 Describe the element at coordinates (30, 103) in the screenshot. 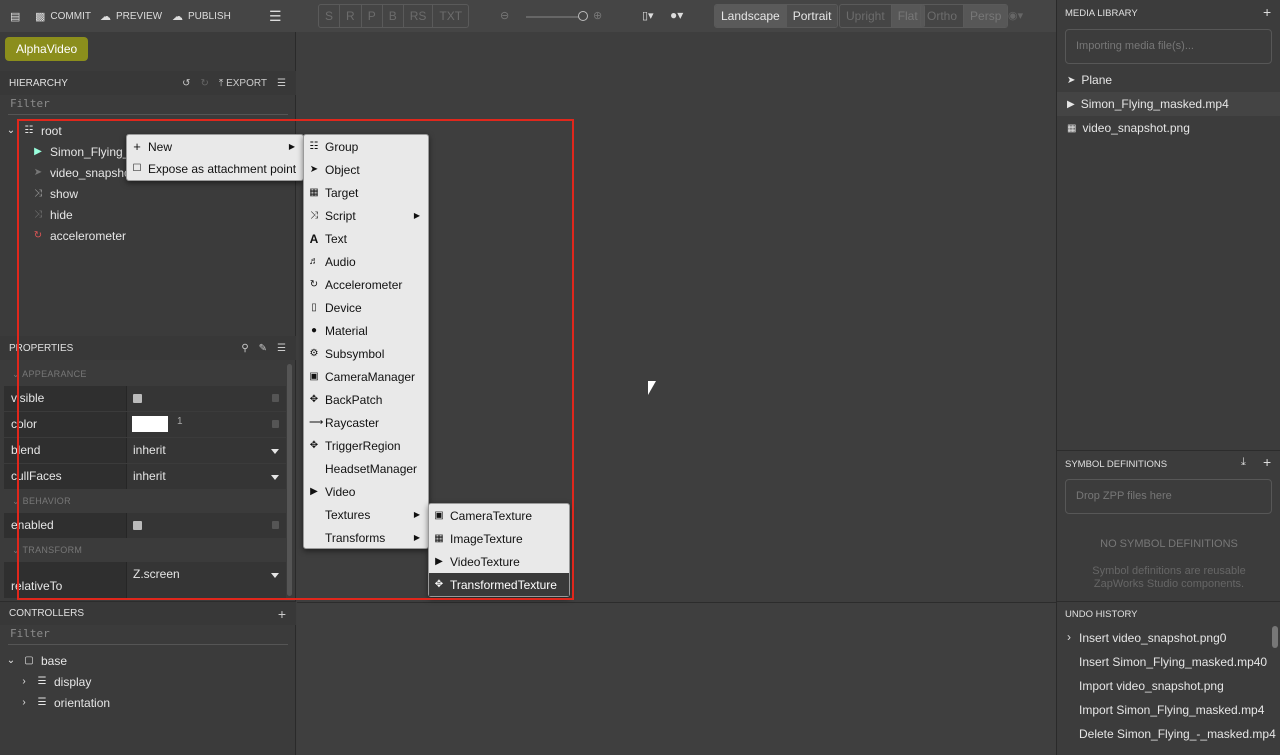

I see `hierarchy-filter-input: Filter` at that location.